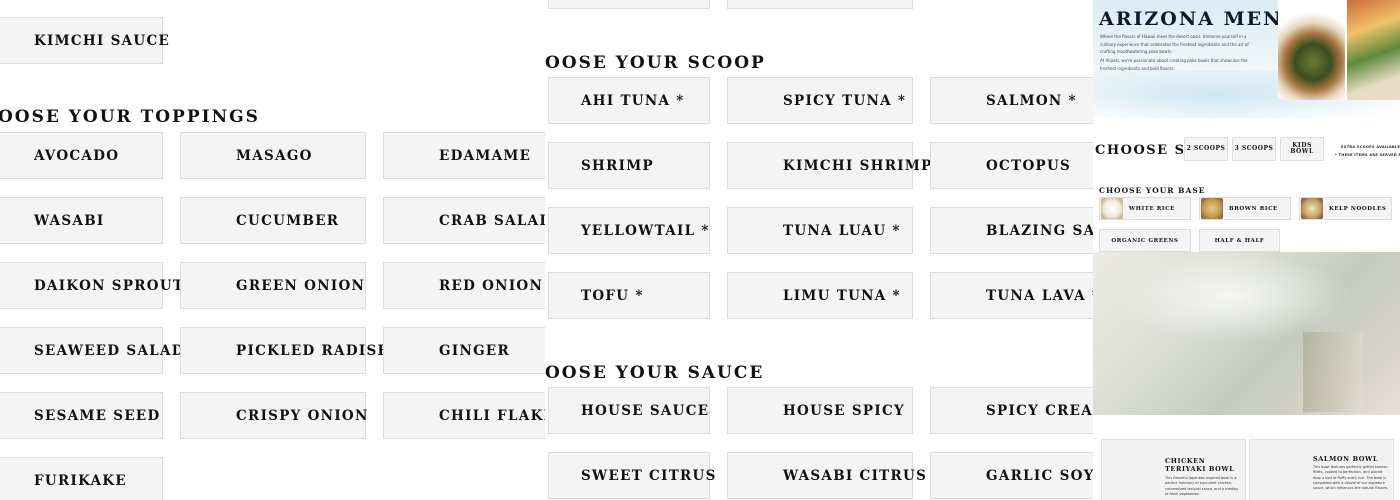 This screenshot has width=1400, height=500. I want to click on option-label: WASABI CITRUS, so click(855, 475).